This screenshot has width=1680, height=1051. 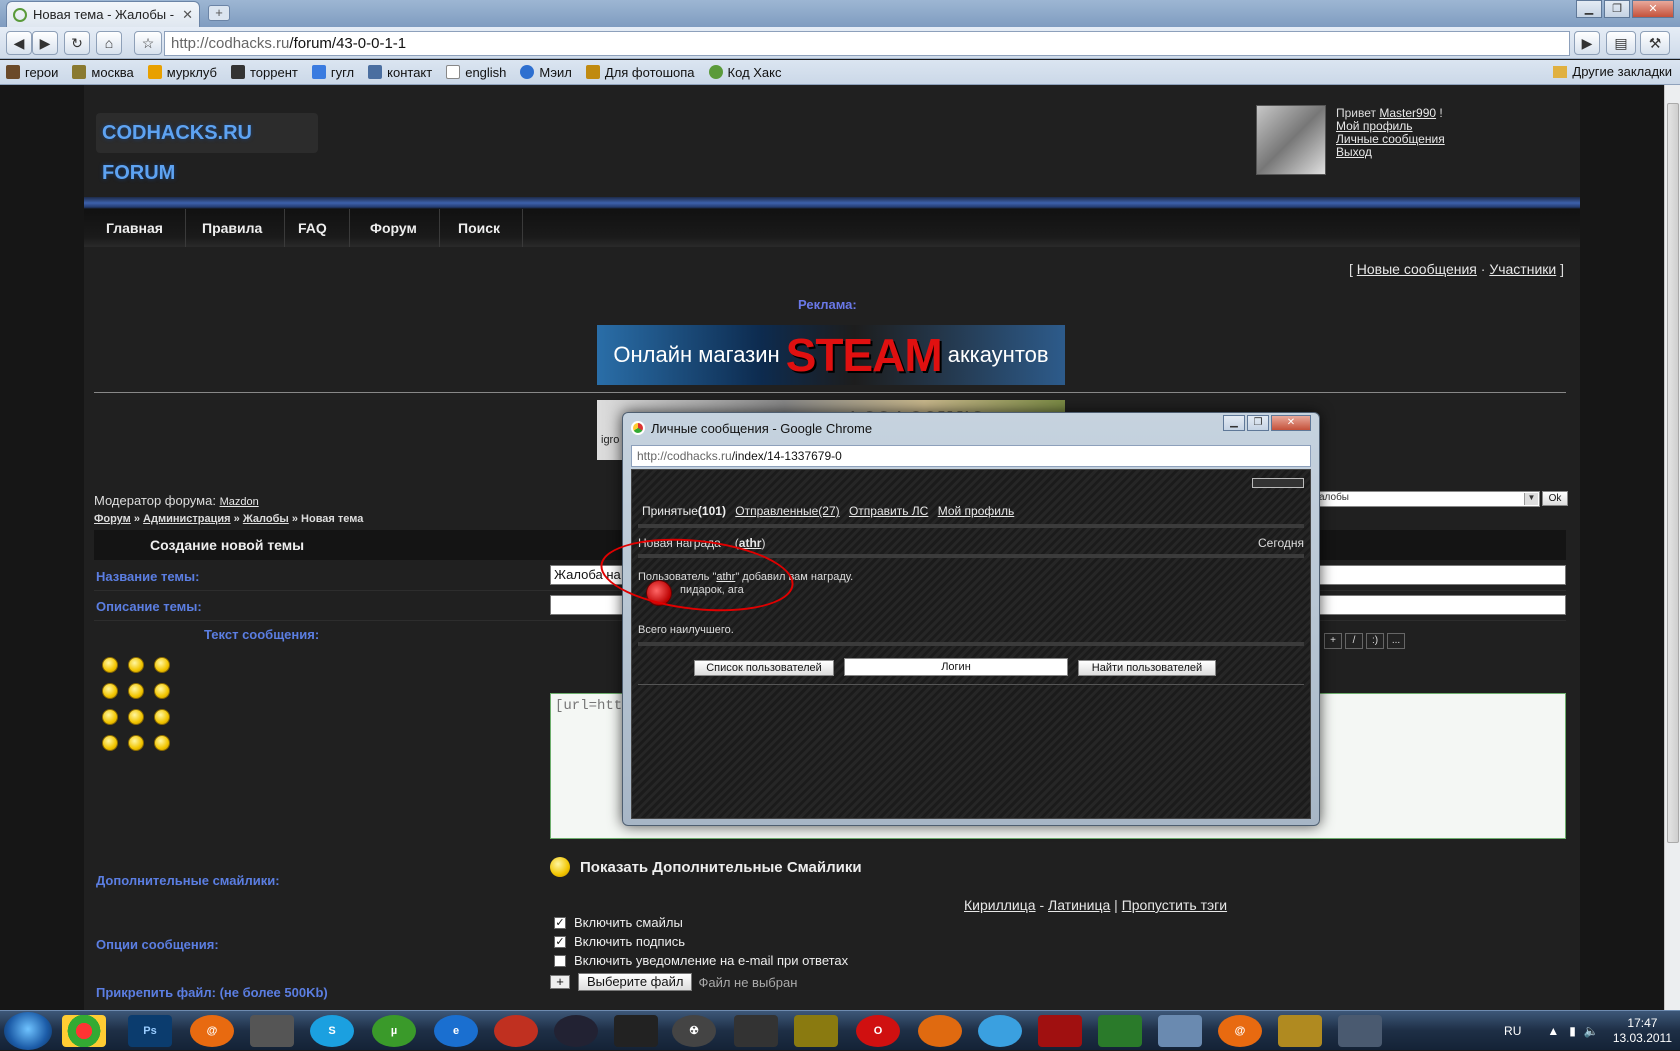 What do you see at coordinates (694, 1031) in the screenshot?
I see `radiation-icon: ☢` at bounding box center [694, 1031].